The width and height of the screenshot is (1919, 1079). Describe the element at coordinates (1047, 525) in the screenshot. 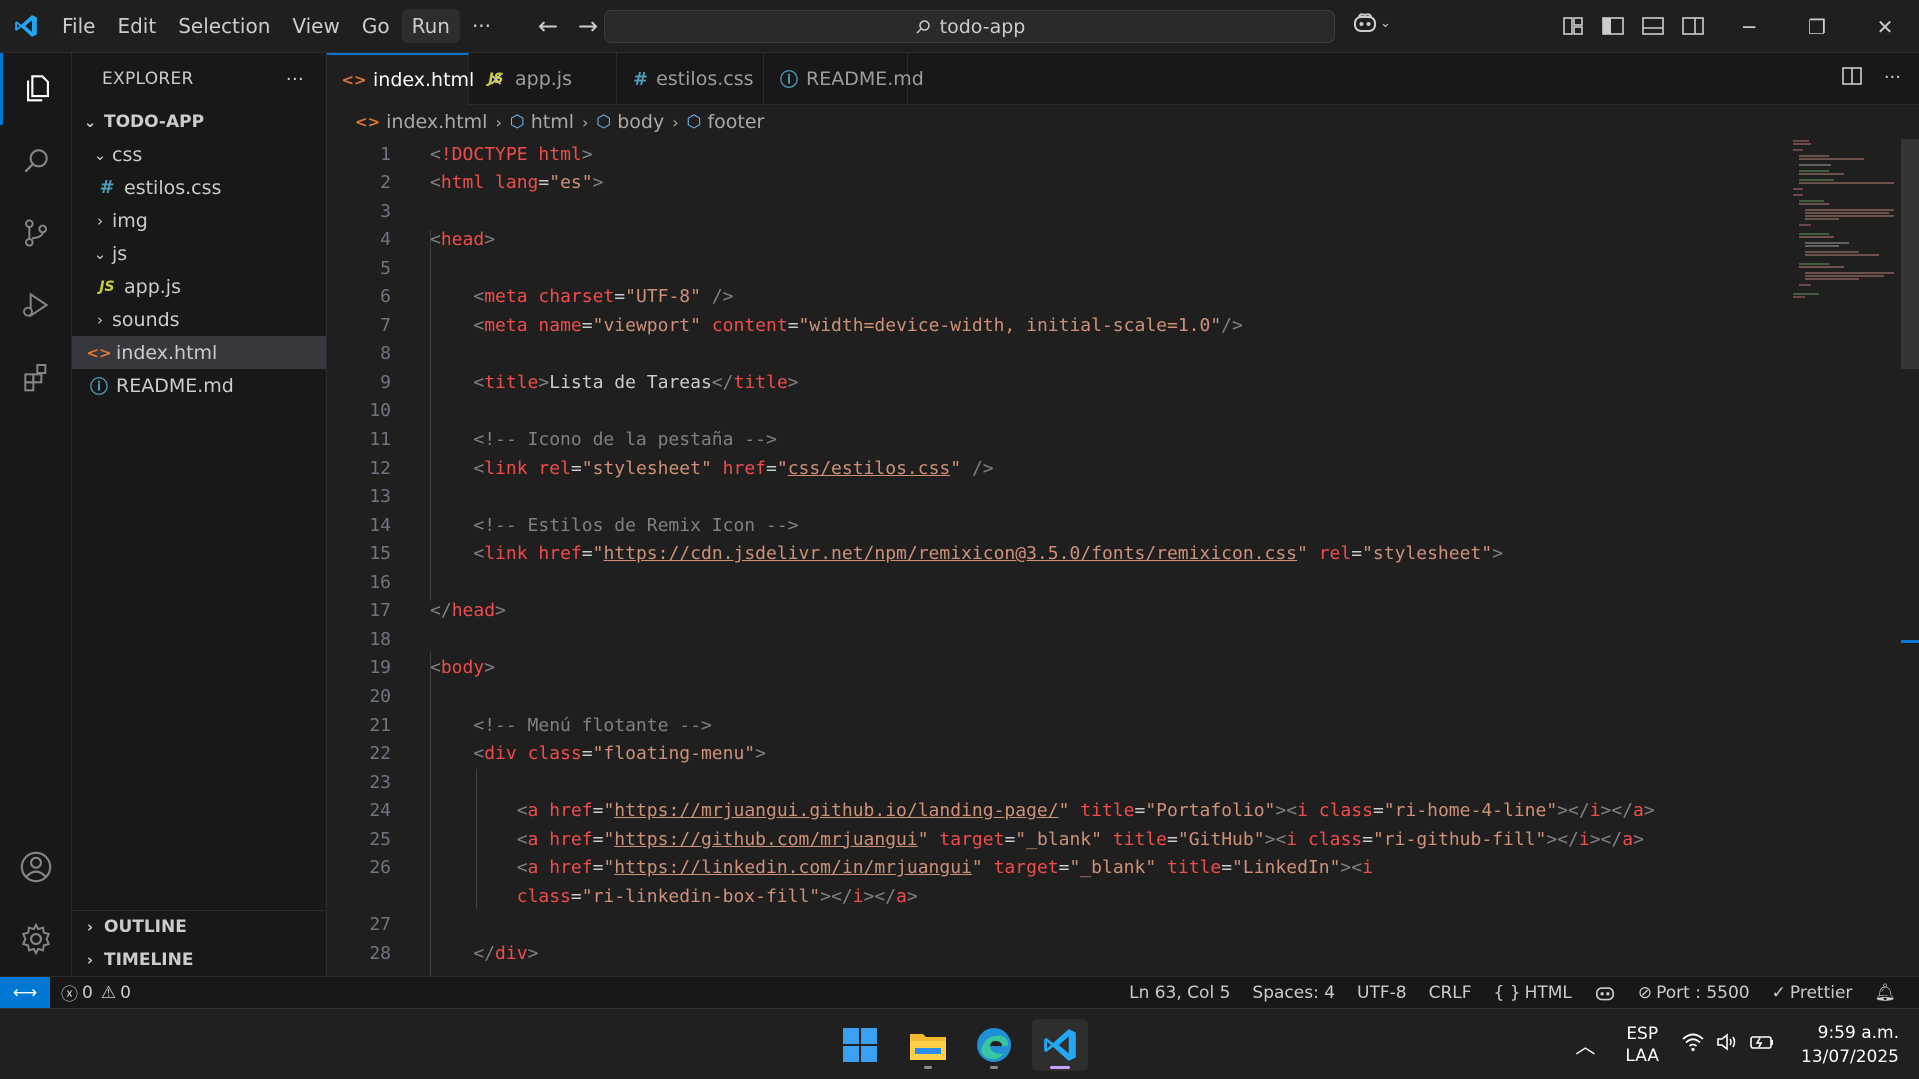

I see `code-line: 14 <!-- Estilos de Remix Icon -->` at that location.